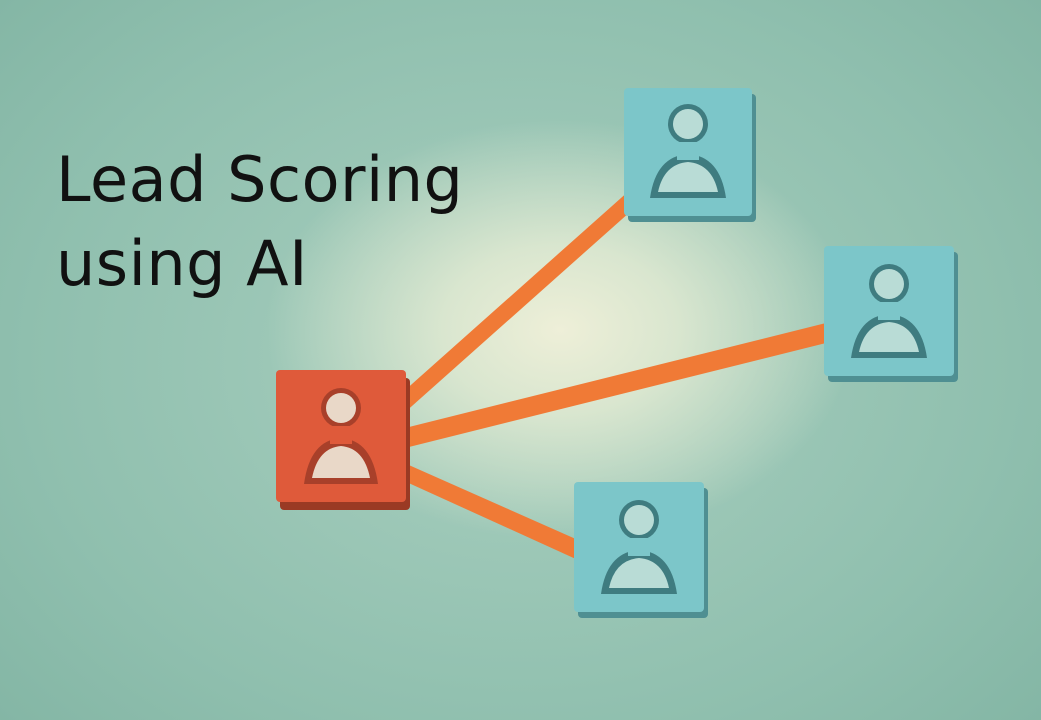 The height and width of the screenshot is (720, 1041). I want to click on connector-to-bottom-prospect, so click(490, 511).